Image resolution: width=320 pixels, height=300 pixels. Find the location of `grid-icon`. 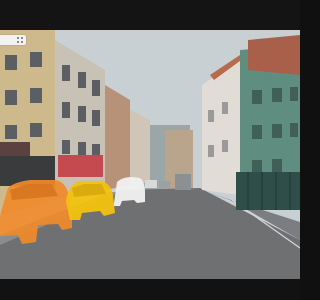

grid-icon is located at coordinates (20, 40).